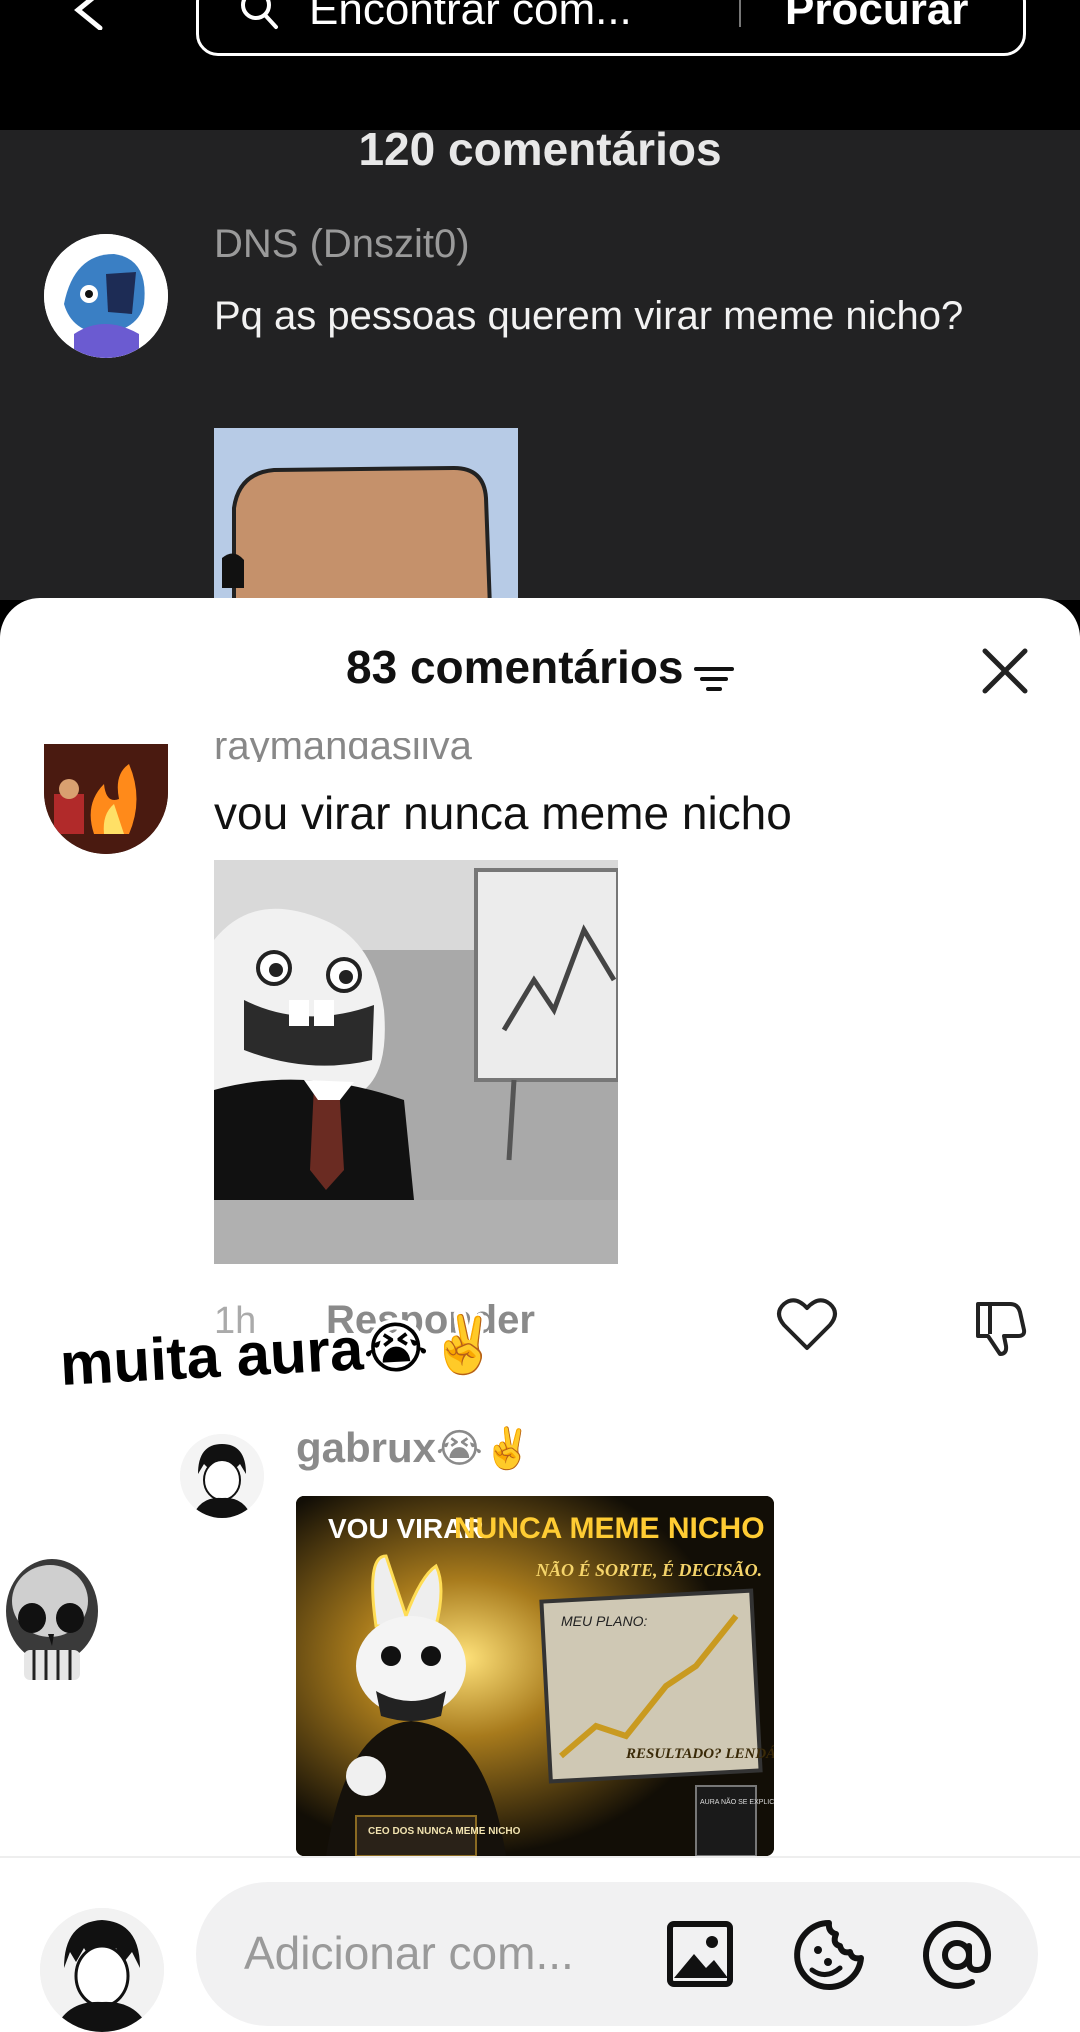 The height and width of the screenshot is (2032, 1080). What do you see at coordinates (589, 316) in the screenshot?
I see `comment-text: Pq as pessoas querem virar meme nicho?` at bounding box center [589, 316].